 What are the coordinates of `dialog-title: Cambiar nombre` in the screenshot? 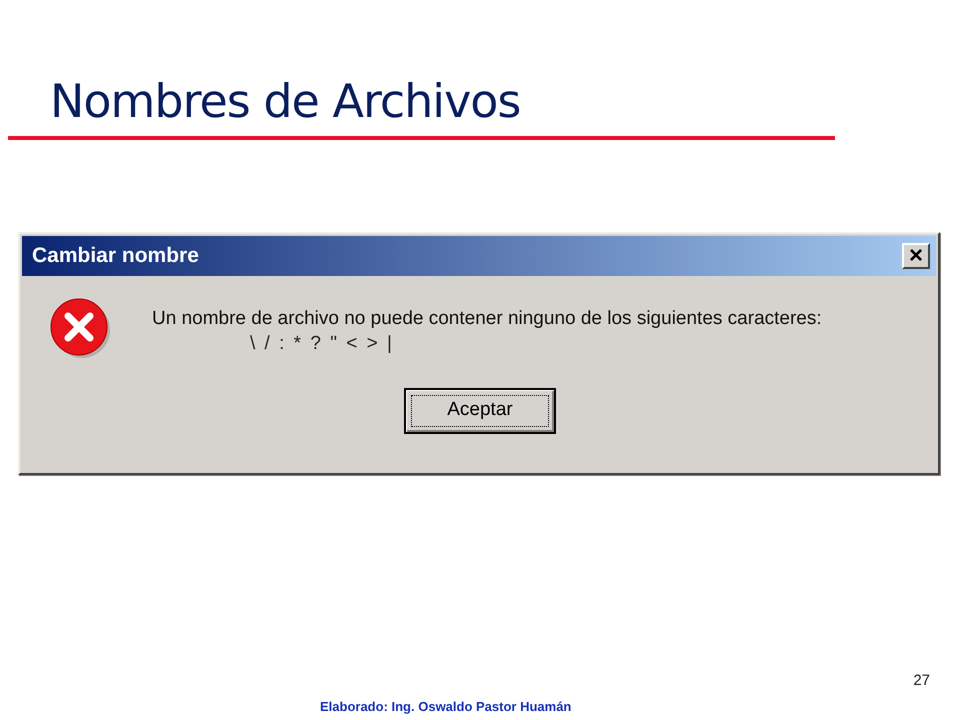 It's located at (115, 255).